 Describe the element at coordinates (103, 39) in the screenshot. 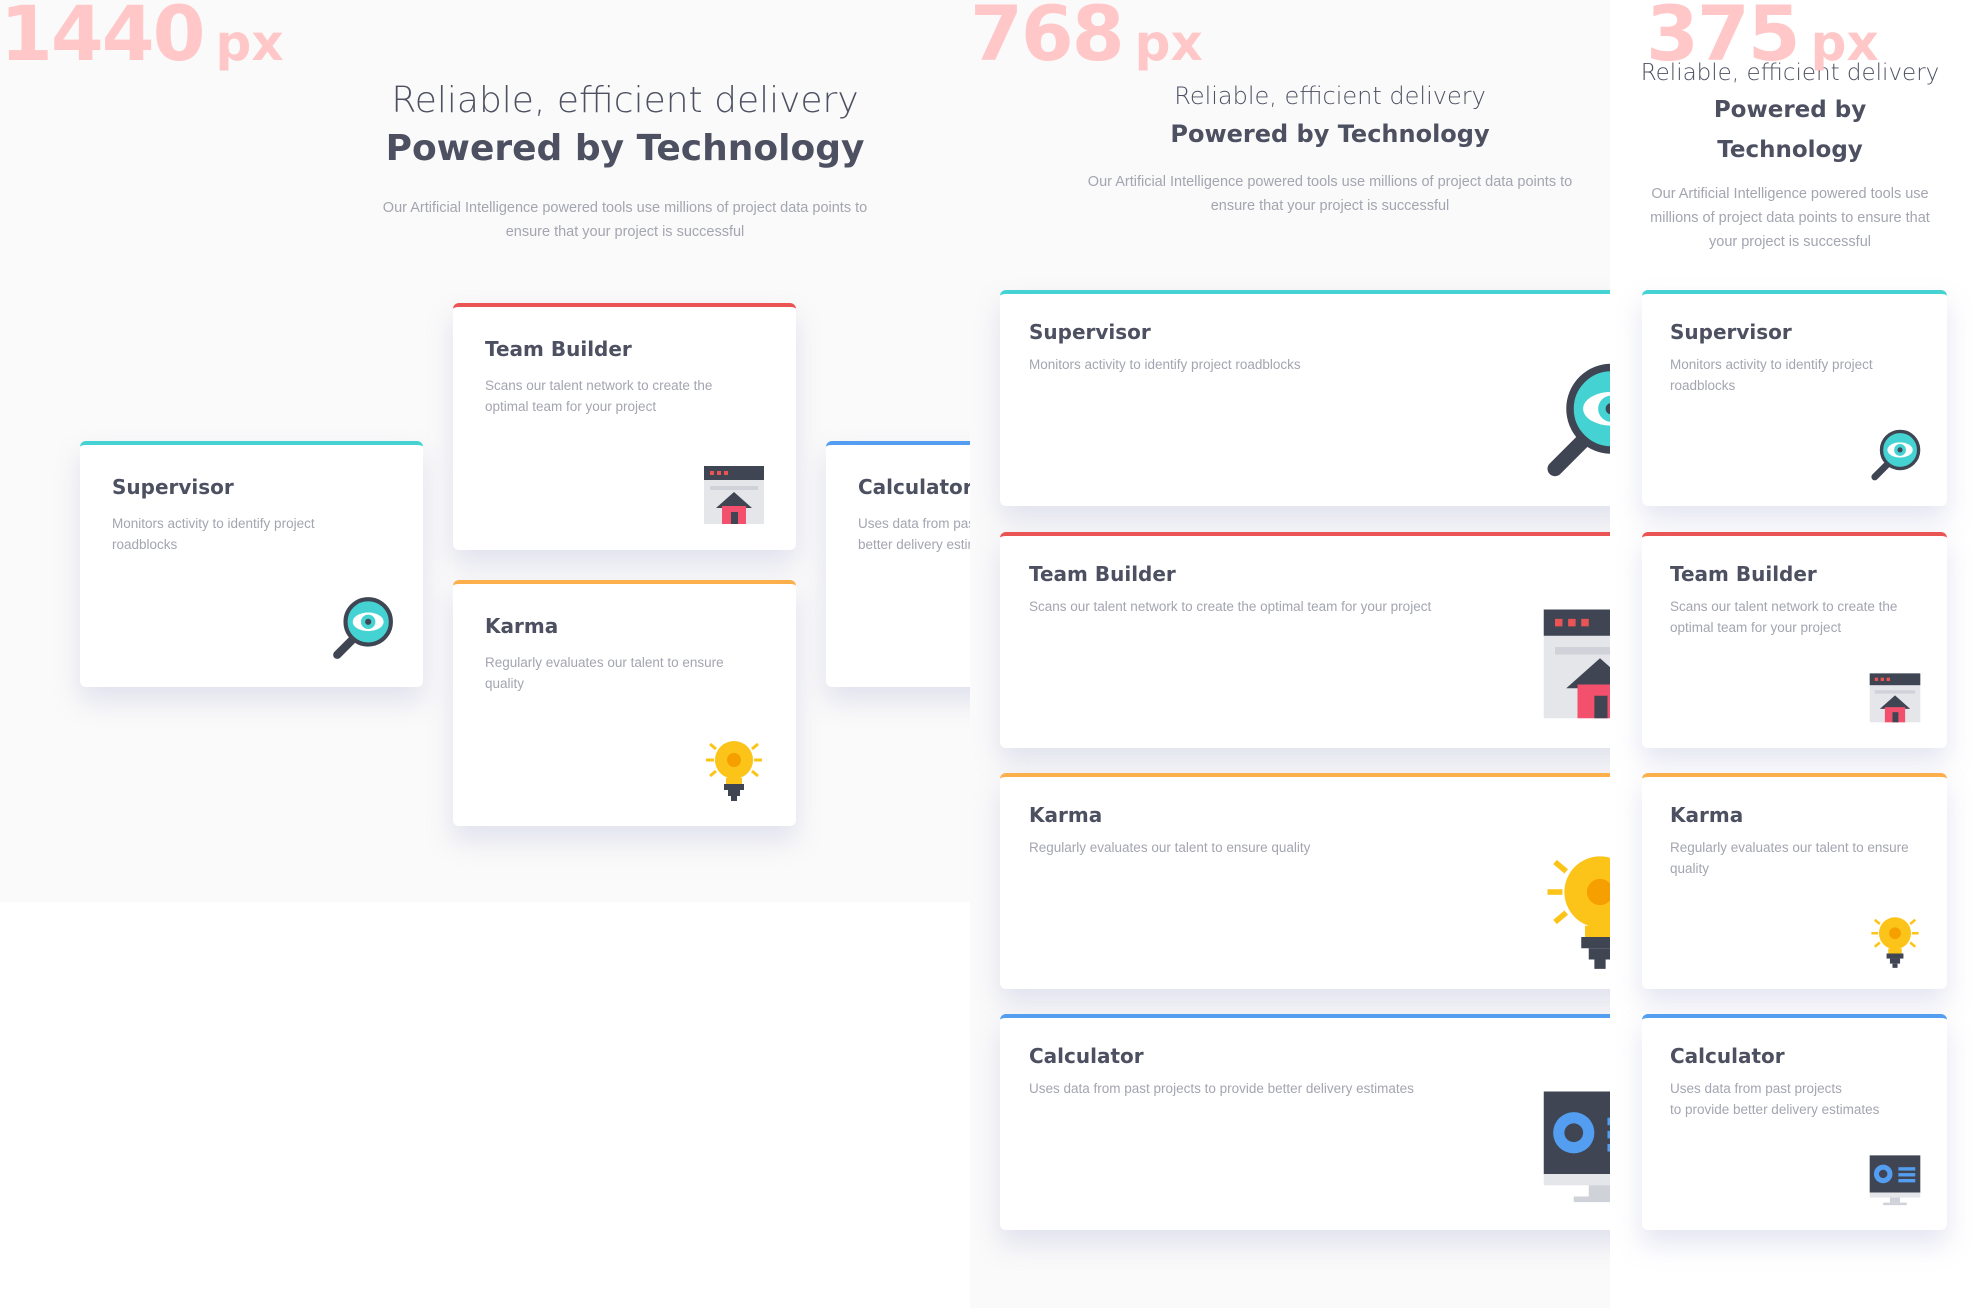

I see `width-value: 1440` at that location.